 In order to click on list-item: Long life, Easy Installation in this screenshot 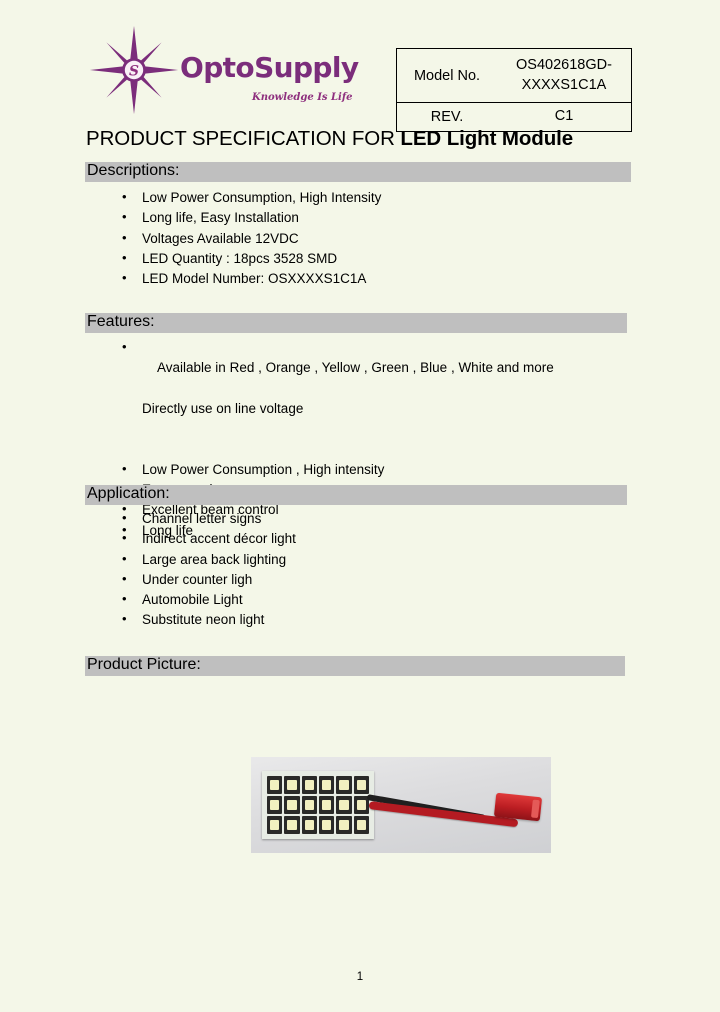, I will do `click(251, 217)`.